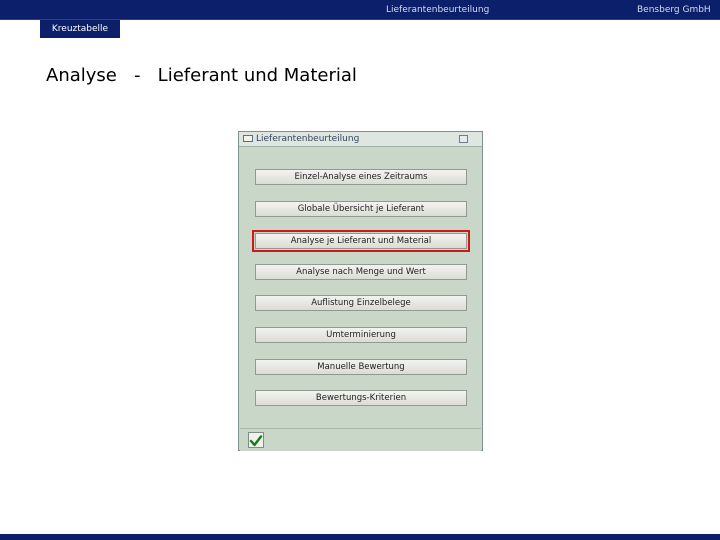 This screenshot has height=540, width=720. Describe the element at coordinates (361, 367) in the screenshot. I see `manual-evaluation-button: Manuelle Bewertung` at that location.